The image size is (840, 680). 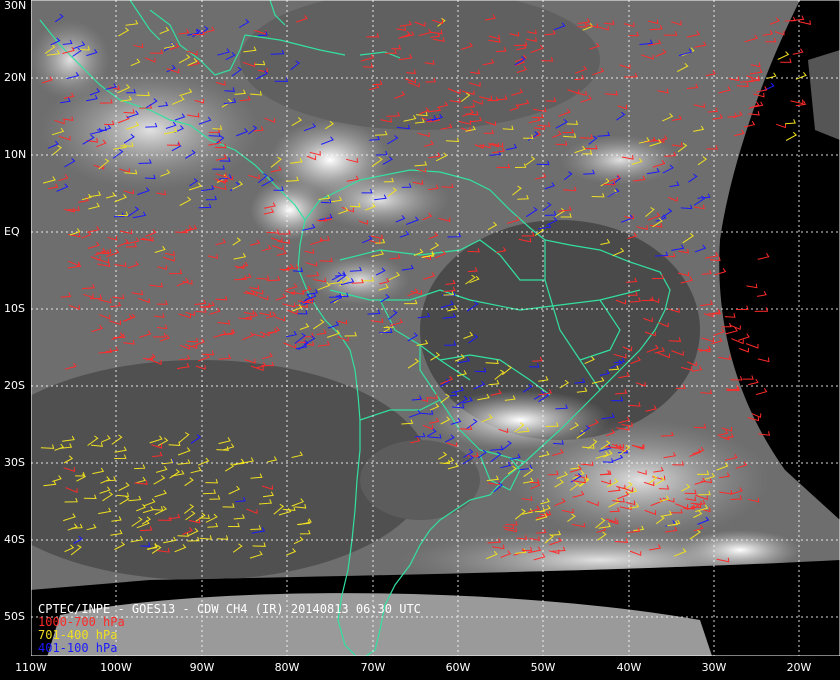 What do you see at coordinates (15, 154) in the screenshot?
I see `lat-label: 10N` at bounding box center [15, 154].